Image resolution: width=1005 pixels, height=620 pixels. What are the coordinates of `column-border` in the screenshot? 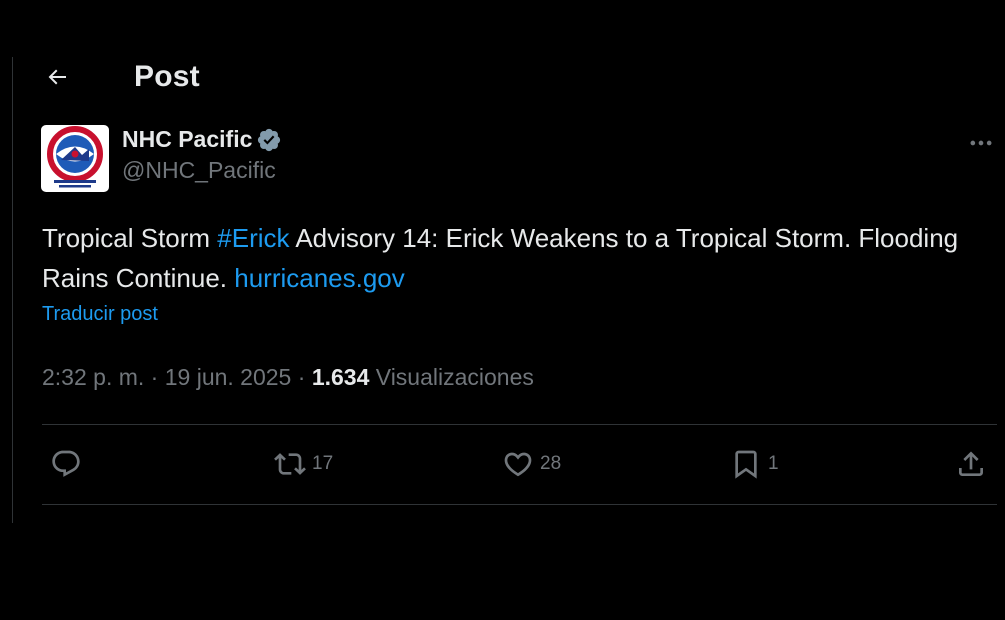 It's located at (12, 290).